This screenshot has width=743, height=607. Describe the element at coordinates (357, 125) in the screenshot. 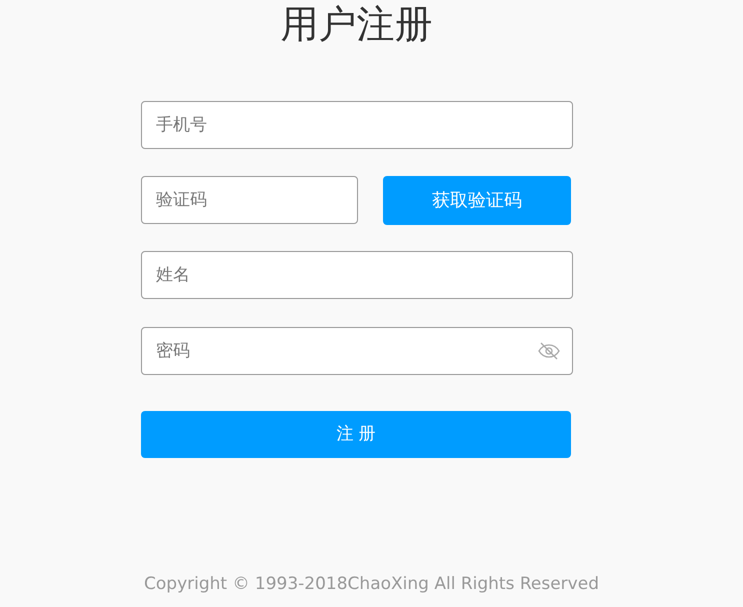

I see `phone-field: 手机号` at that location.